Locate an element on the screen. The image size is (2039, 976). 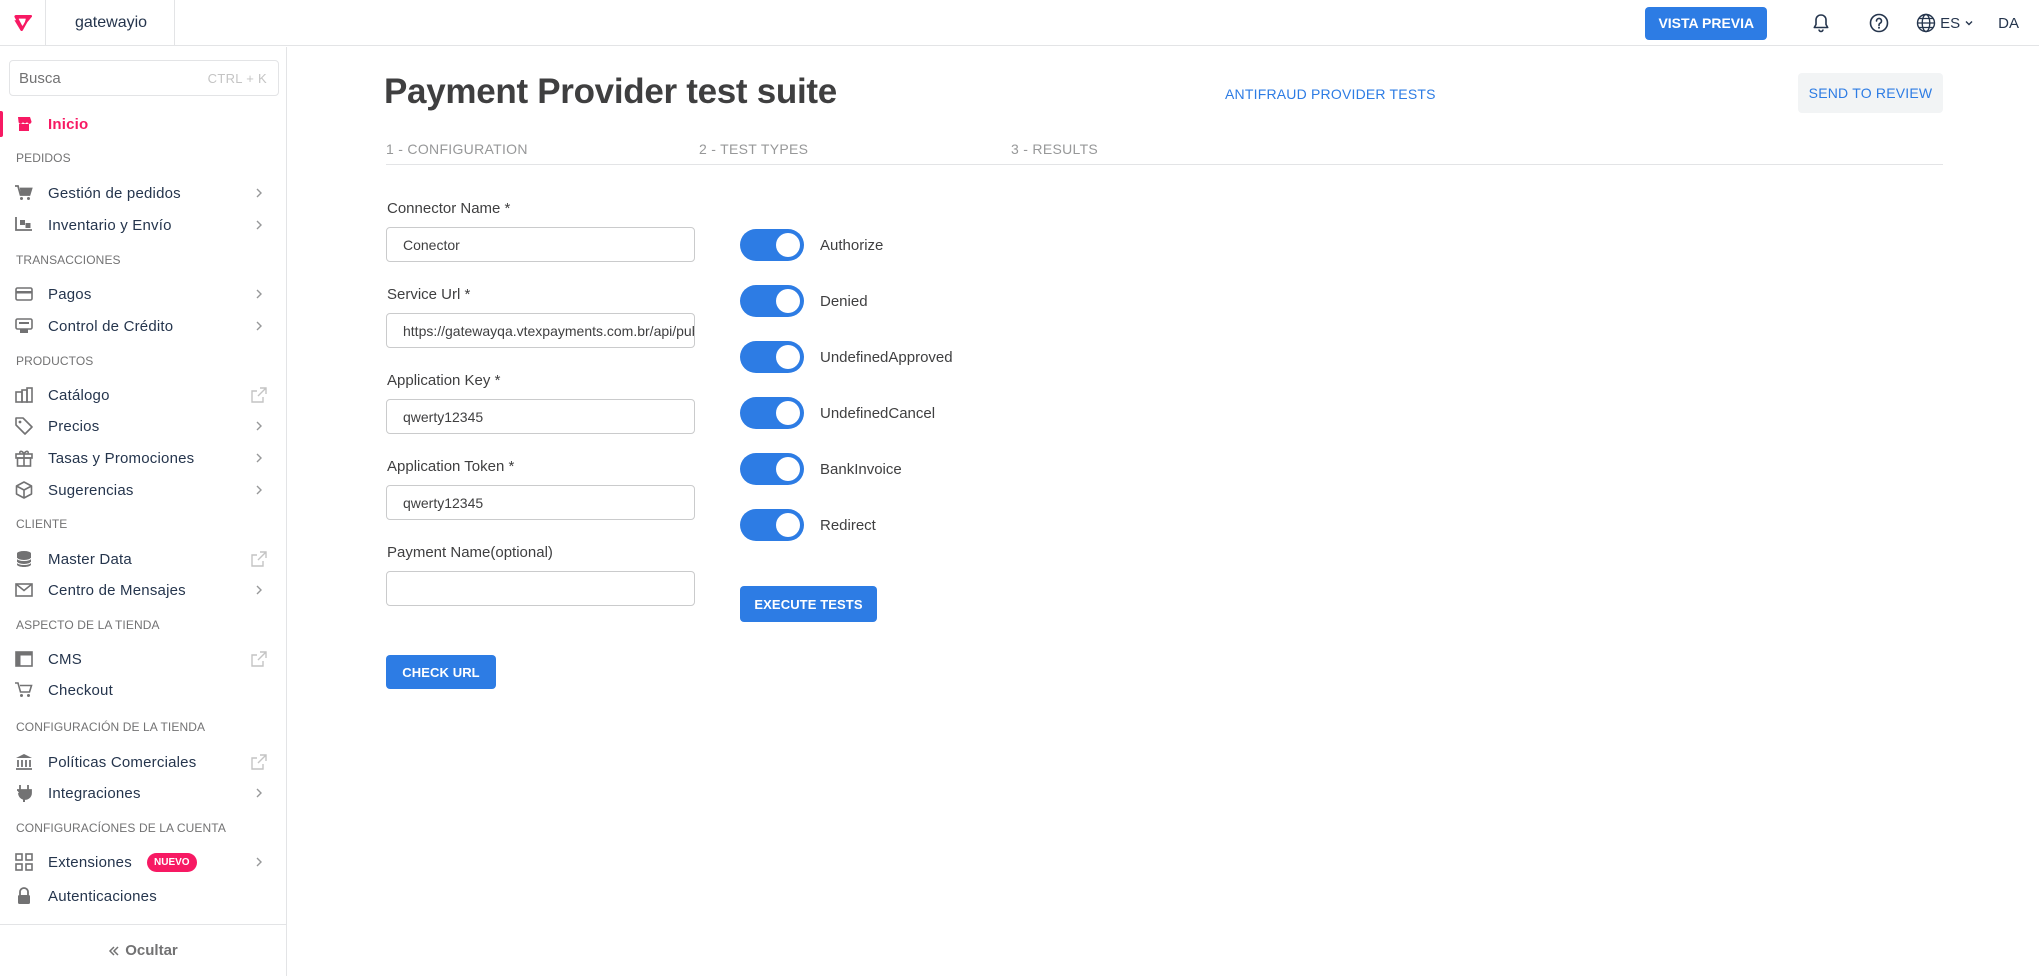
step-results: 3 - RESULTS is located at coordinates (1054, 149).